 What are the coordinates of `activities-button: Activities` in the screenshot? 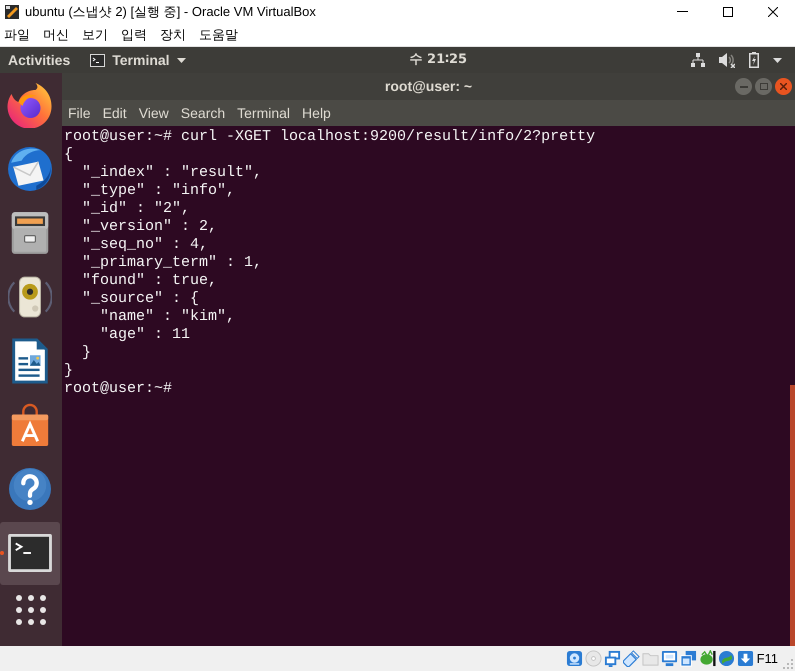 It's located at (39, 60).